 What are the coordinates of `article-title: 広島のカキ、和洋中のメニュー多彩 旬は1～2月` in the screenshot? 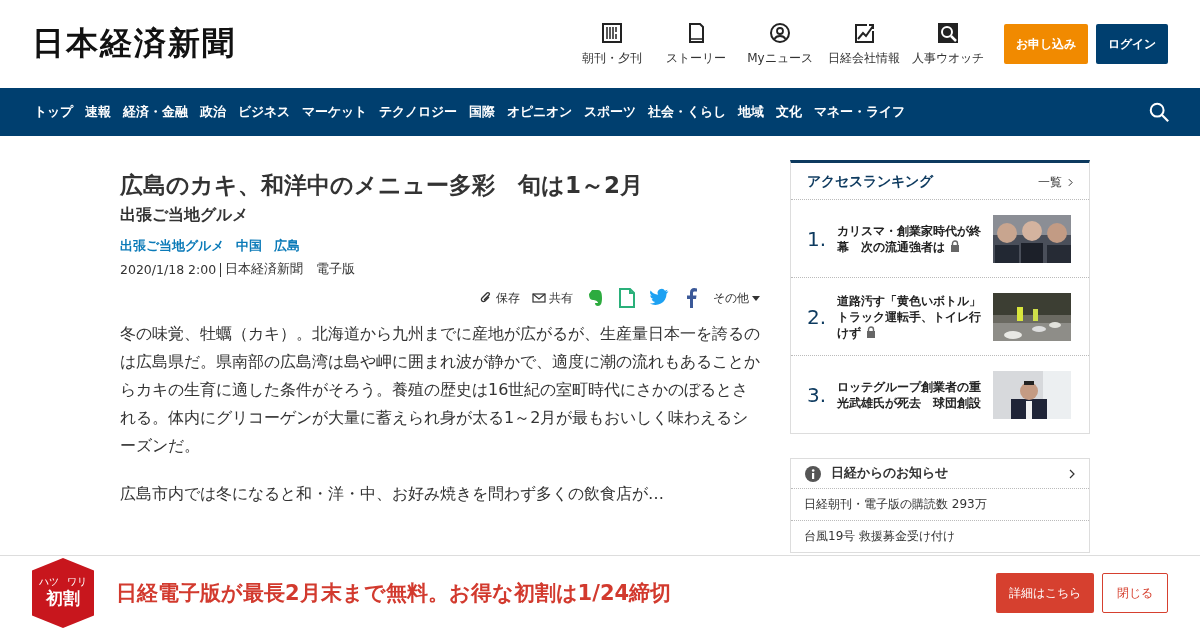 It's located at (382, 185).